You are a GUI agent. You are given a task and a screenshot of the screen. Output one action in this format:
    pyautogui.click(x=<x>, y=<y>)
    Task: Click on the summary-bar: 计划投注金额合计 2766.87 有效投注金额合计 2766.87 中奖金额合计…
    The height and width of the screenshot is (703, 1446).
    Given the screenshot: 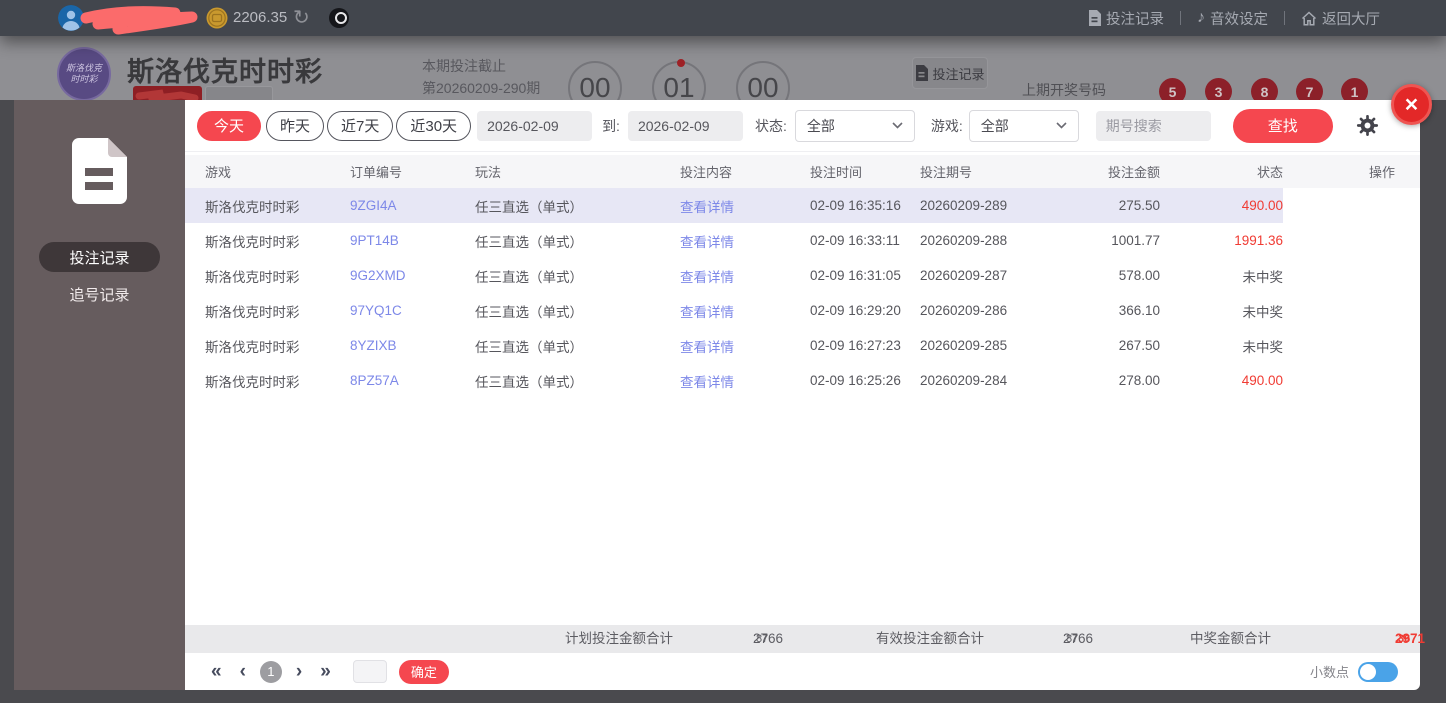 What is the action you would take?
    pyautogui.click(x=805, y=639)
    